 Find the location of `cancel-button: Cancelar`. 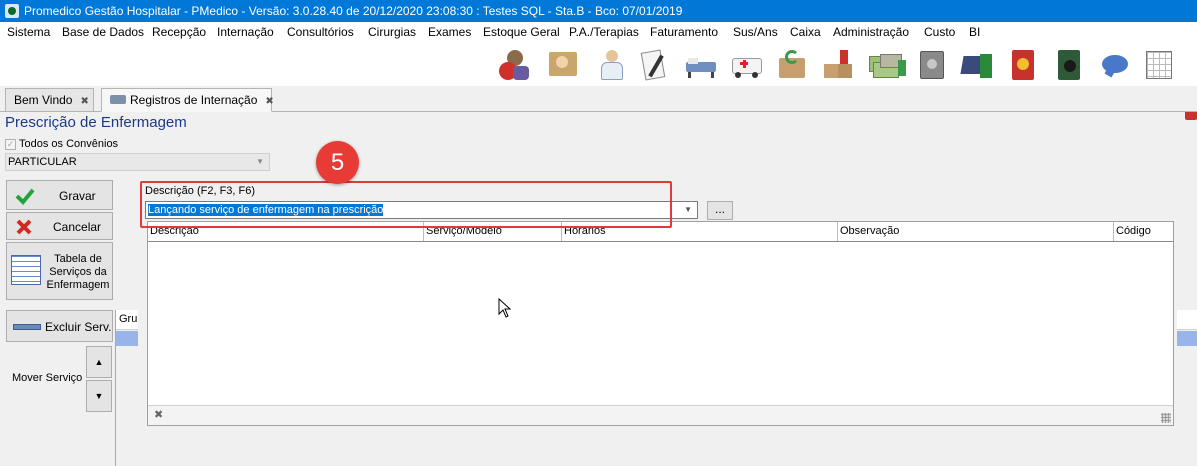

cancel-button: Cancelar is located at coordinates (59, 226).